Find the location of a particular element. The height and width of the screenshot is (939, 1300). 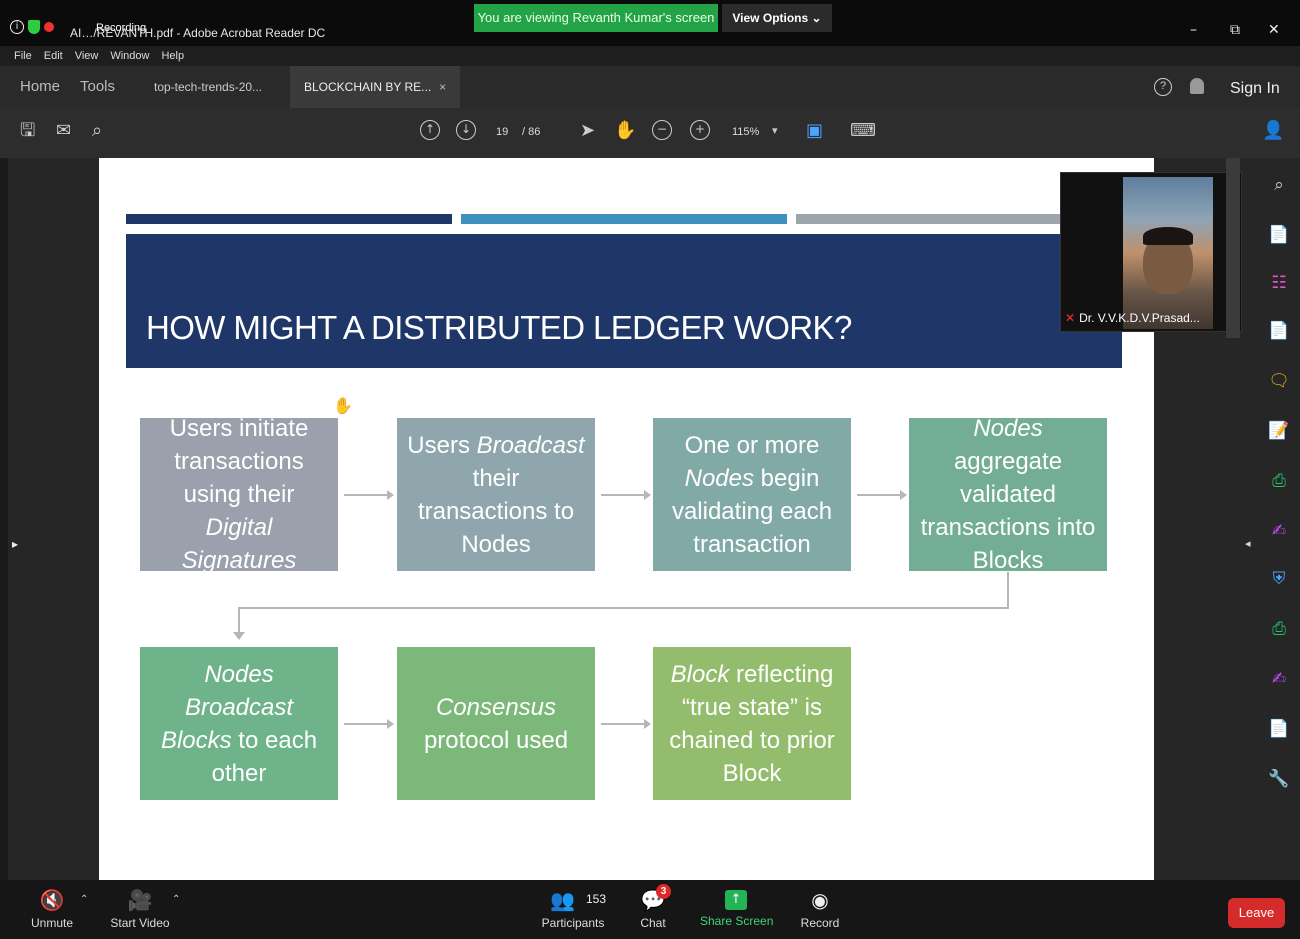

sign-in-button: Sign In is located at coordinates (1255, 89).